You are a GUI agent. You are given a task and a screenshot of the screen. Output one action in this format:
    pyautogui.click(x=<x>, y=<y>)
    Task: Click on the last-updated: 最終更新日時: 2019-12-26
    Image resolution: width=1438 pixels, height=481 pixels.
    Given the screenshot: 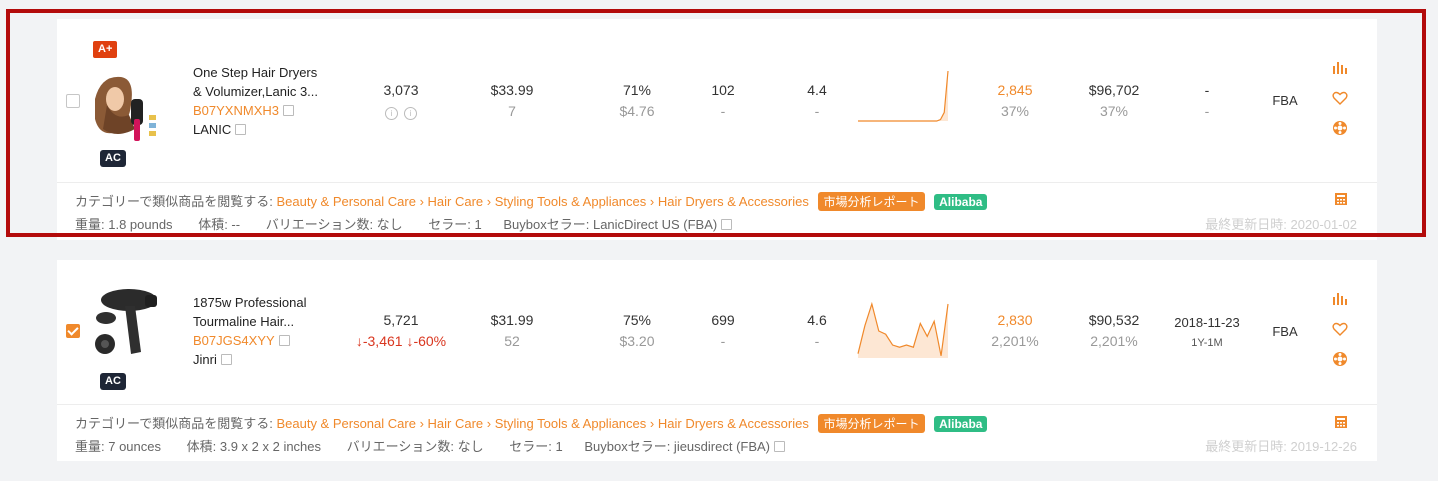 What is the action you would take?
    pyautogui.click(x=1281, y=446)
    